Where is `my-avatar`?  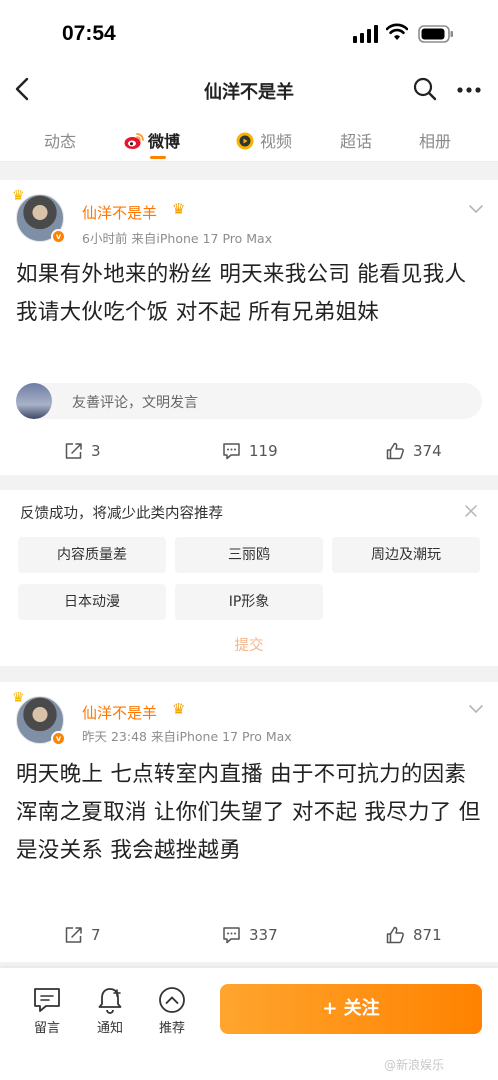
my-avatar is located at coordinates (34, 401).